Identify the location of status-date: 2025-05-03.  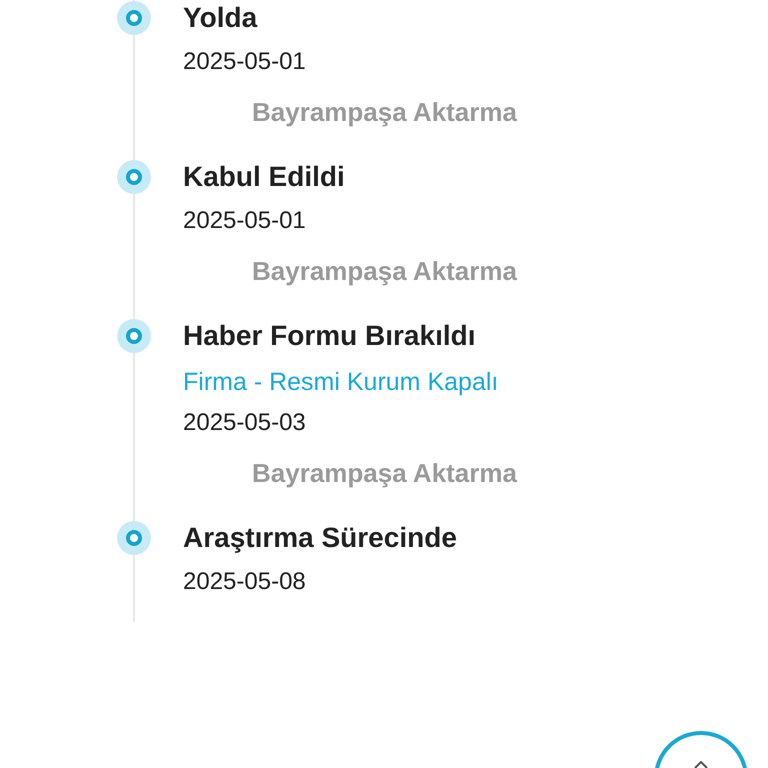
(245, 423).